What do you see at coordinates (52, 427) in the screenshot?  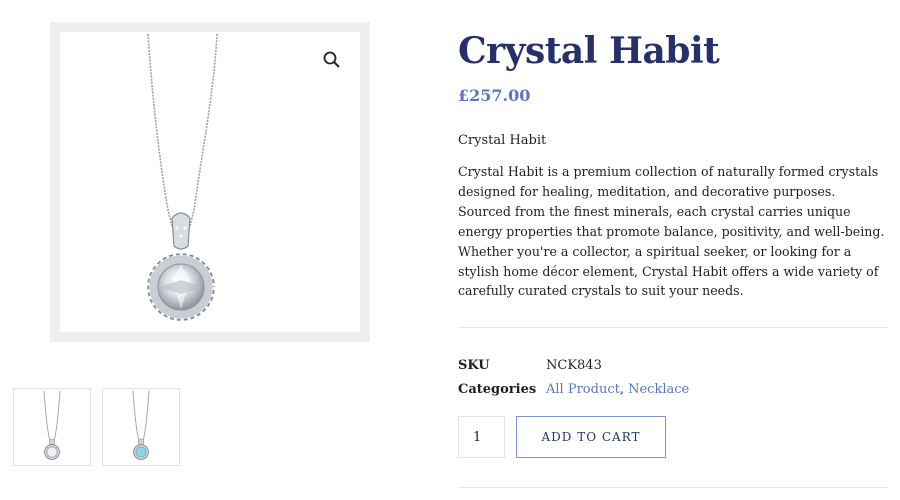 I see `thumbnail-diamond-pendant` at bounding box center [52, 427].